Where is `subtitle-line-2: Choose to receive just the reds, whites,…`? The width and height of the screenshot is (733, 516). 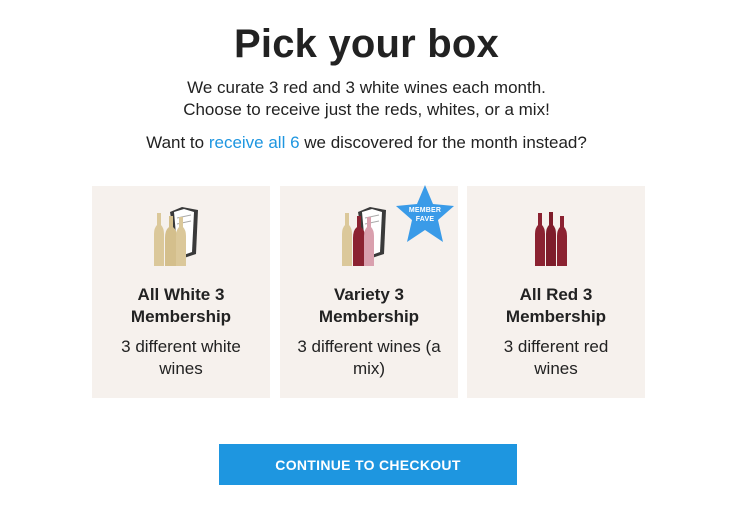 subtitle-line-2: Choose to receive just the reds, whites,… is located at coordinates (366, 109).